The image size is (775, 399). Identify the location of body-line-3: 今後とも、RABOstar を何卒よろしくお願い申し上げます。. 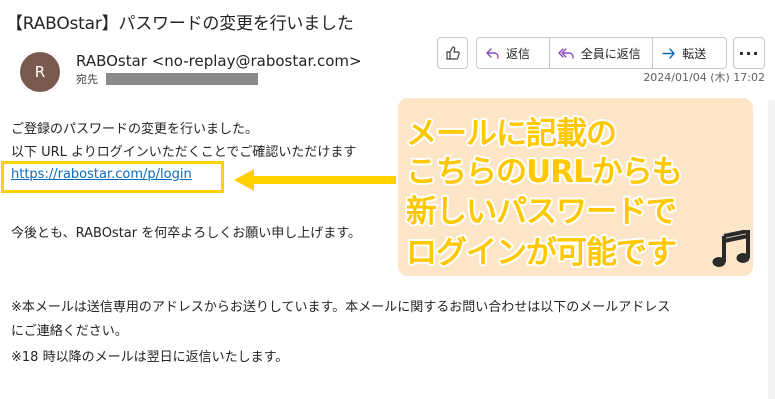
(186, 233).